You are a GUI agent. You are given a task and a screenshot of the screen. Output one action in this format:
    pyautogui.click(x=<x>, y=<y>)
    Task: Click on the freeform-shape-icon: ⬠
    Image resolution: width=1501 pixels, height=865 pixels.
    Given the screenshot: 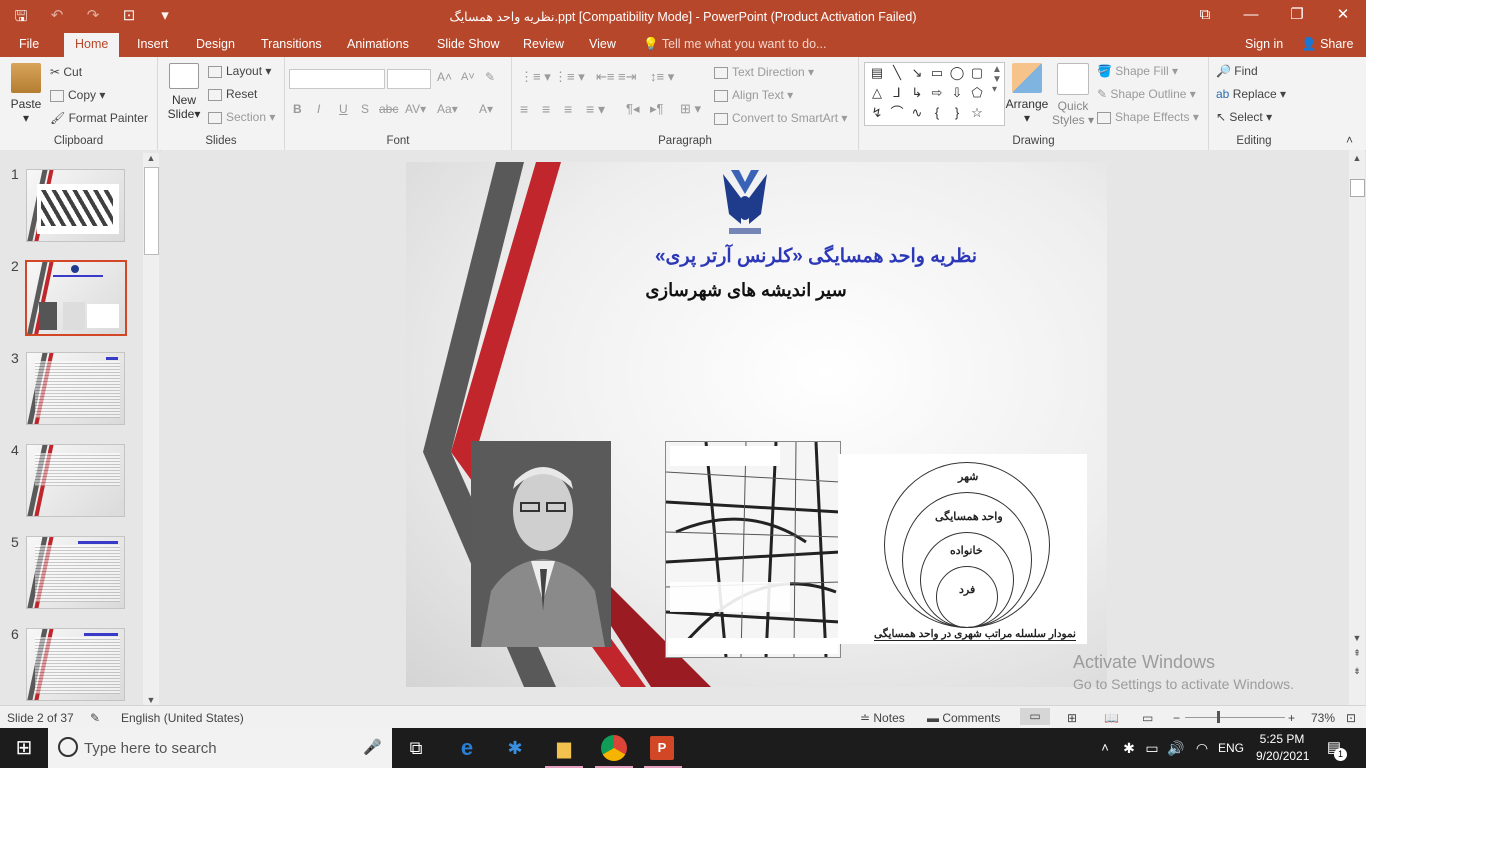 What is the action you would take?
    pyautogui.click(x=977, y=93)
    